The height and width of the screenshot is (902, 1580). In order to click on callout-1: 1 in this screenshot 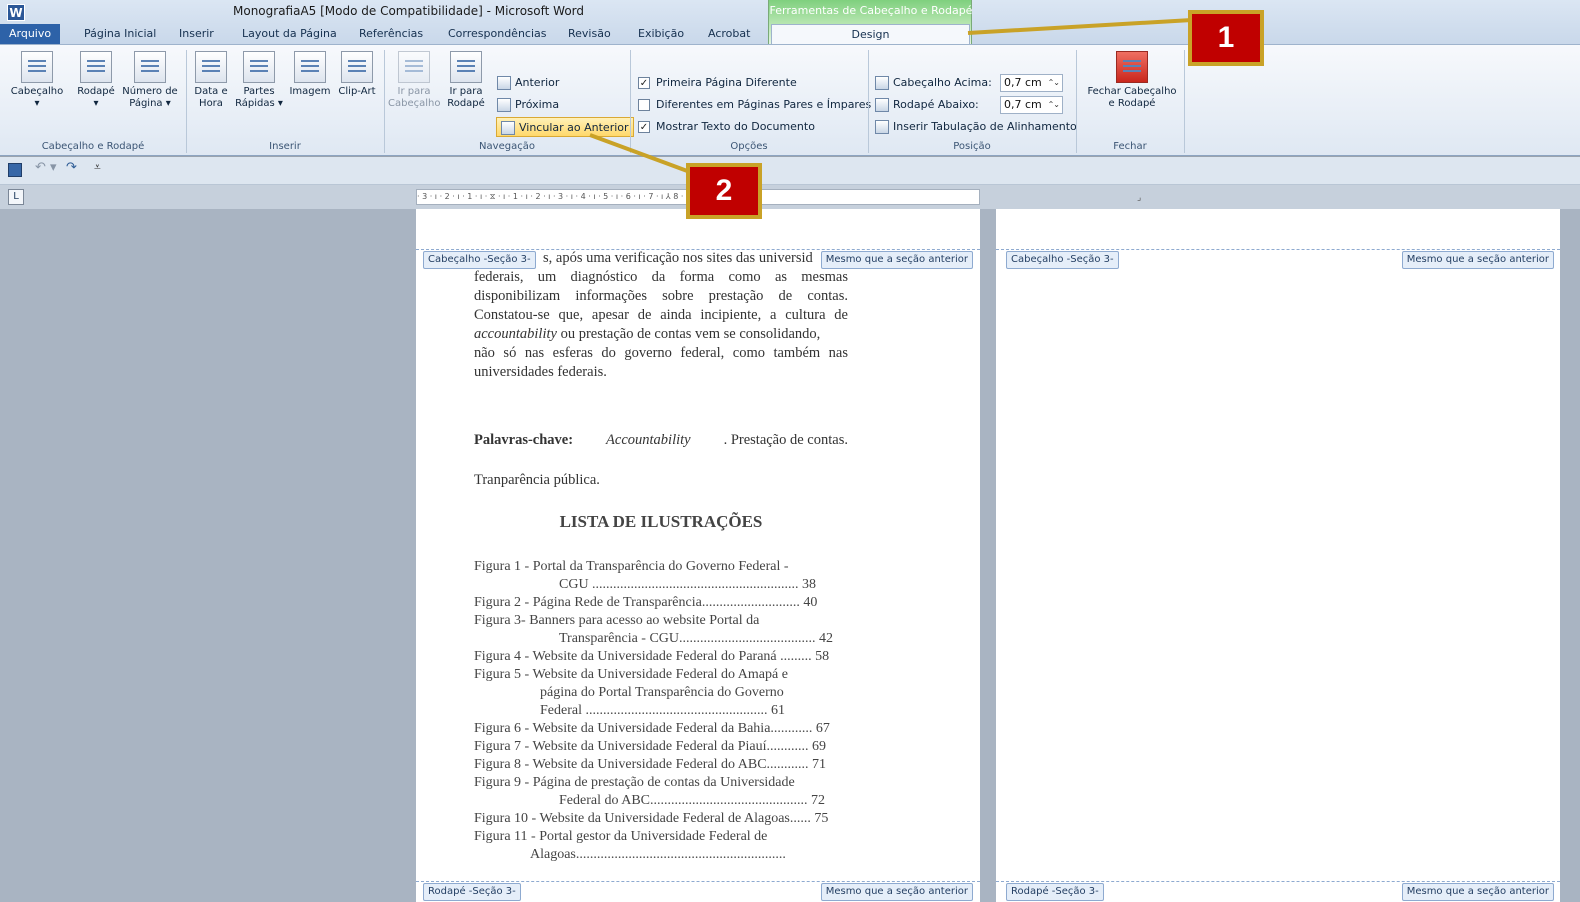, I will do `click(1226, 38)`.